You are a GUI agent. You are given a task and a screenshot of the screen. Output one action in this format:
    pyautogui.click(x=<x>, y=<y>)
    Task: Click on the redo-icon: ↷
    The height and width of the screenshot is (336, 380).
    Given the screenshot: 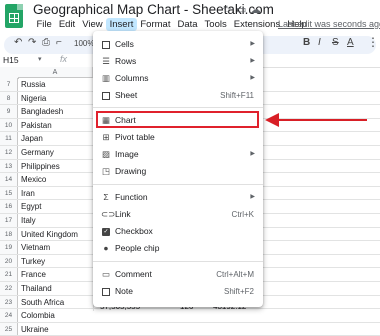 What is the action you would take?
    pyautogui.click(x=32, y=42)
    